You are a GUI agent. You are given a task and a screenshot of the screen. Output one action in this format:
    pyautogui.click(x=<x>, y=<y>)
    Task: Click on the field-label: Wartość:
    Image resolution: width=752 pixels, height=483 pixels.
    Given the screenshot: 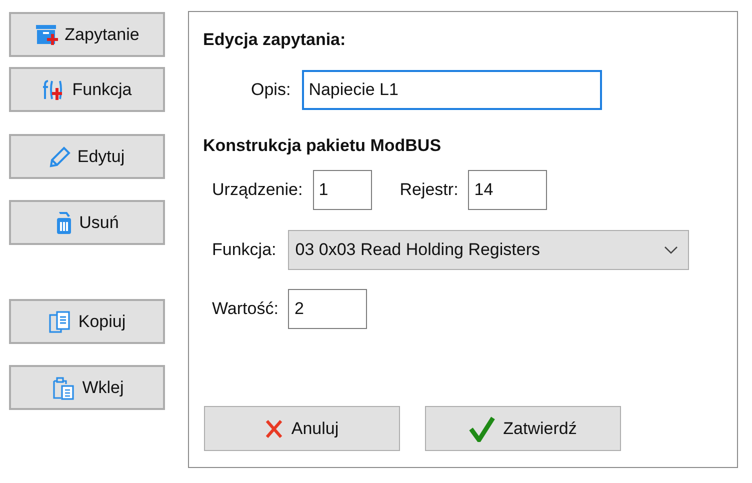 What is the action you would take?
    pyautogui.click(x=245, y=309)
    